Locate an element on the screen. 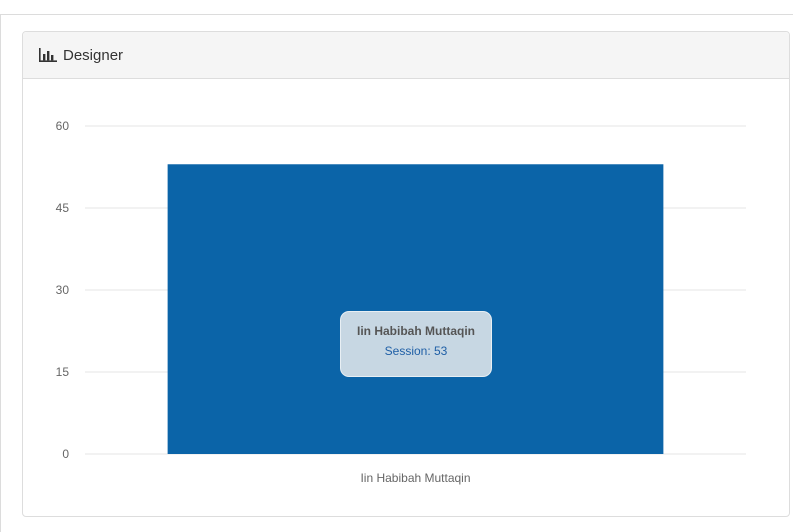 The height and width of the screenshot is (532, 794). x-tick-label: Iin Habibah Muttaqin is located at coordinates (415, 478).